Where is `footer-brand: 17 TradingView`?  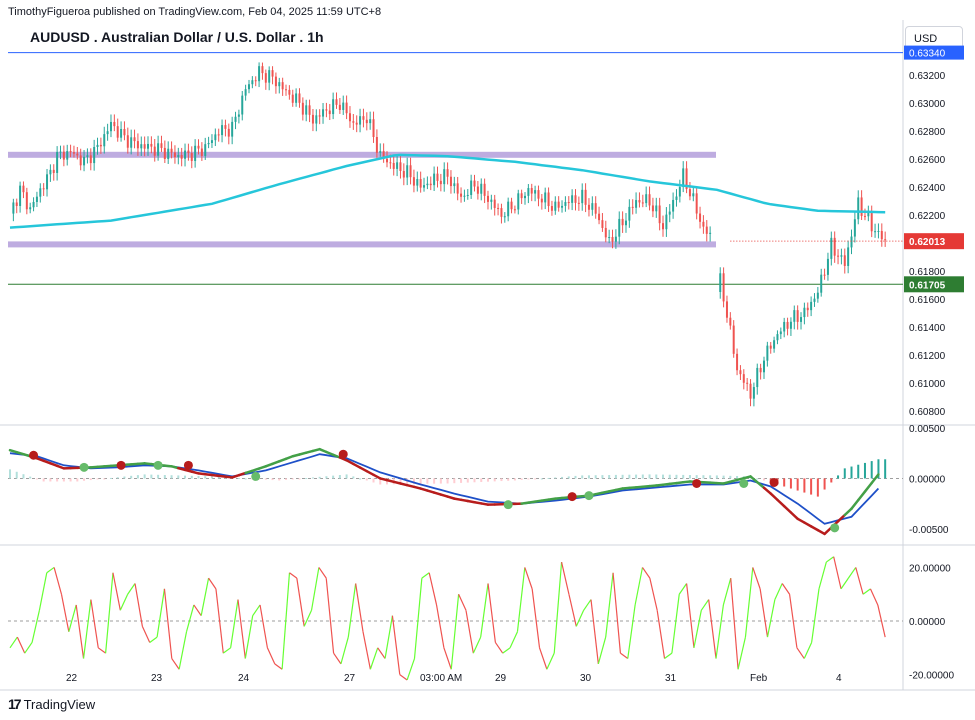 footer-brand: 17 TradingView is located at coordinates (51, 704).